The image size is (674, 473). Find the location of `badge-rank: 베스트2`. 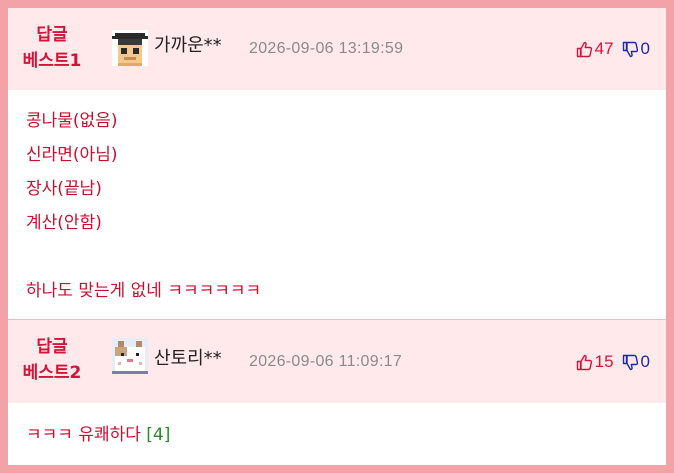

badge-rank: 베스트2 is located at coordinates (52, 373).